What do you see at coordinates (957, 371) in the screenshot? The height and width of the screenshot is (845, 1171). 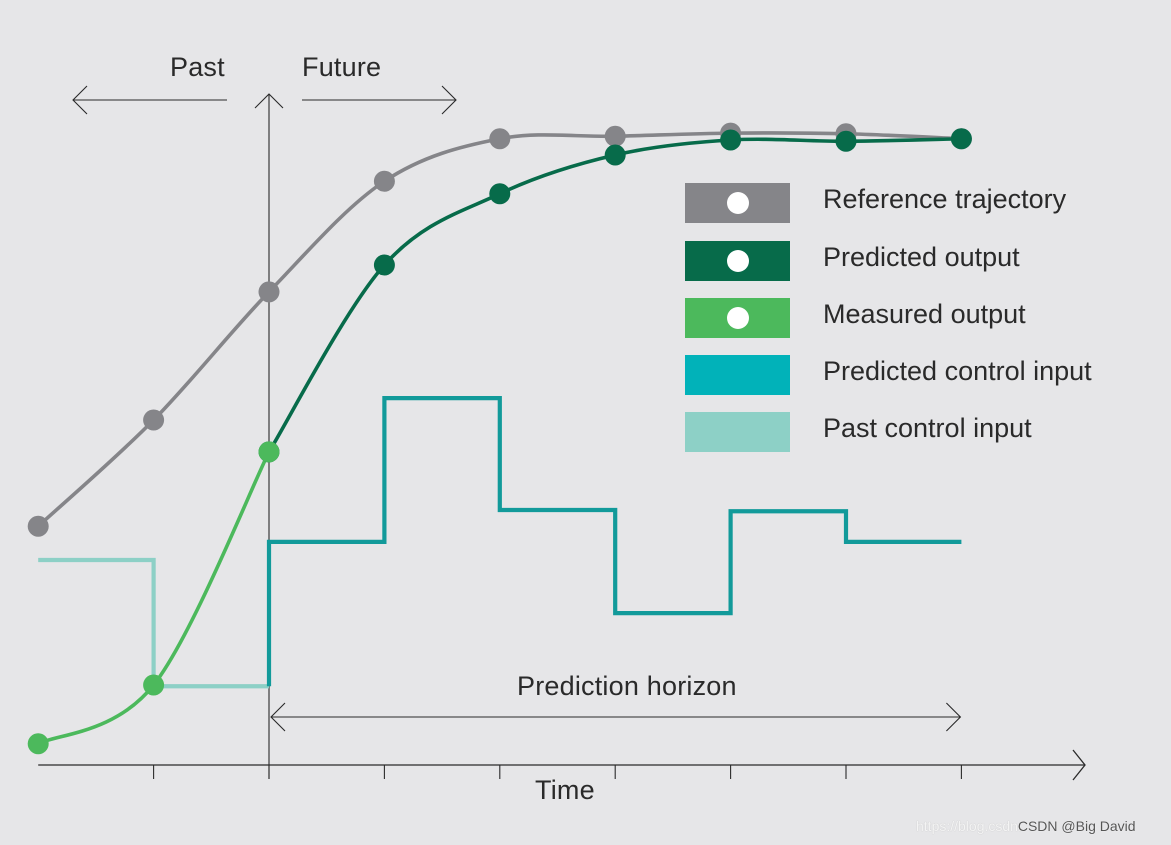 I see `legend-label: Predicted control input` at bounding box center [957, 371].